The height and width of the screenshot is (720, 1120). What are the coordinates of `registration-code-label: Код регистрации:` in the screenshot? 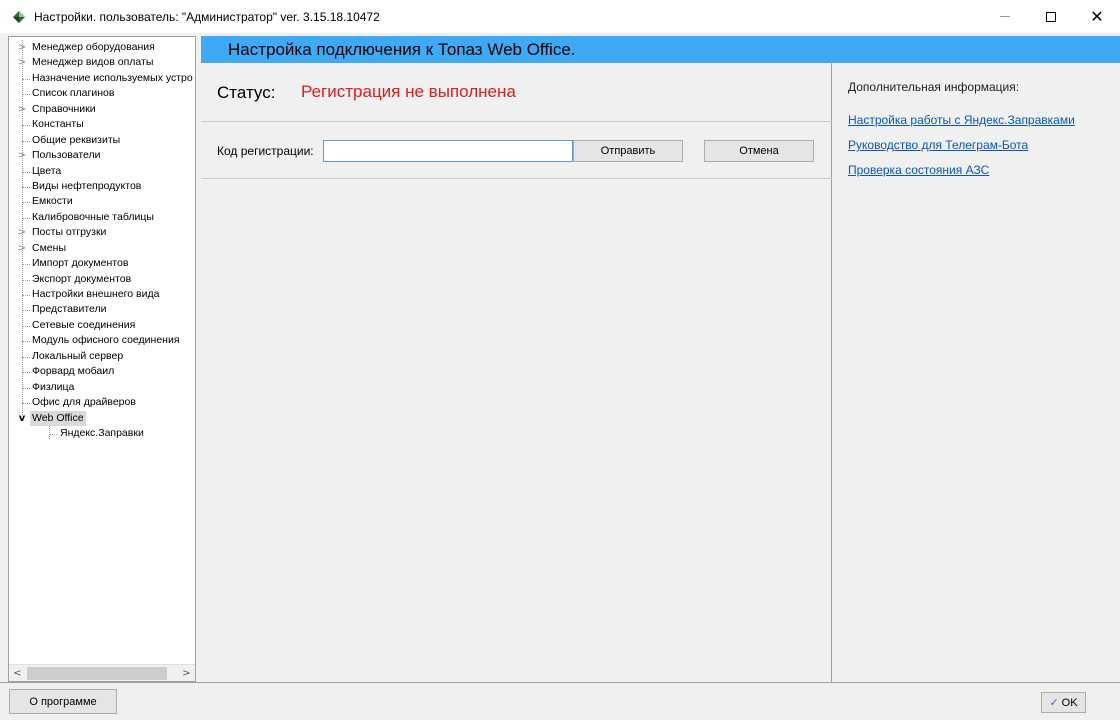 It's located at (265, 151).